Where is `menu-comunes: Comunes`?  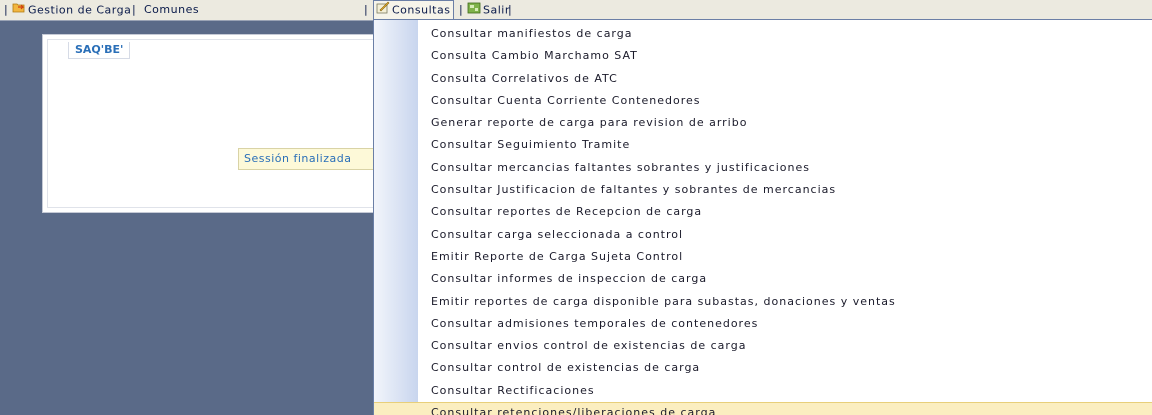
menu-comunes: Comunes is located at coordinates (171, 10).